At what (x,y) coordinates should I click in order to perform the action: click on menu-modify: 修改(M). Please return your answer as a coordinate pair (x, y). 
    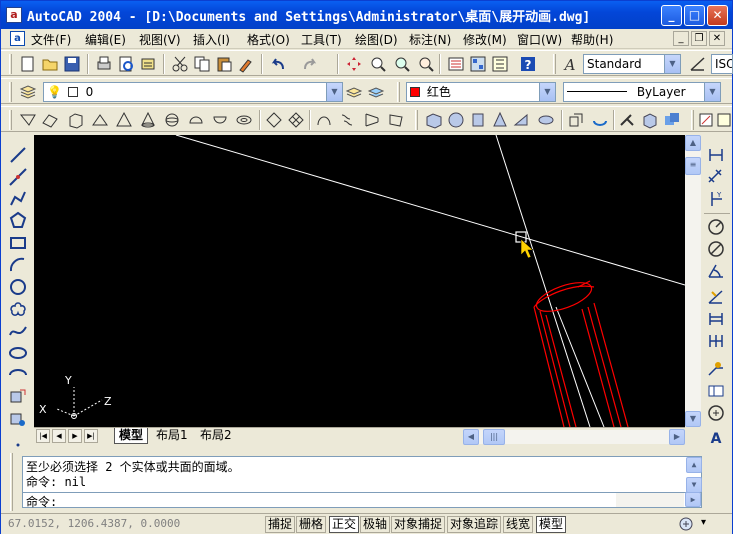
    Looking at the image, I should click on (485, 39).